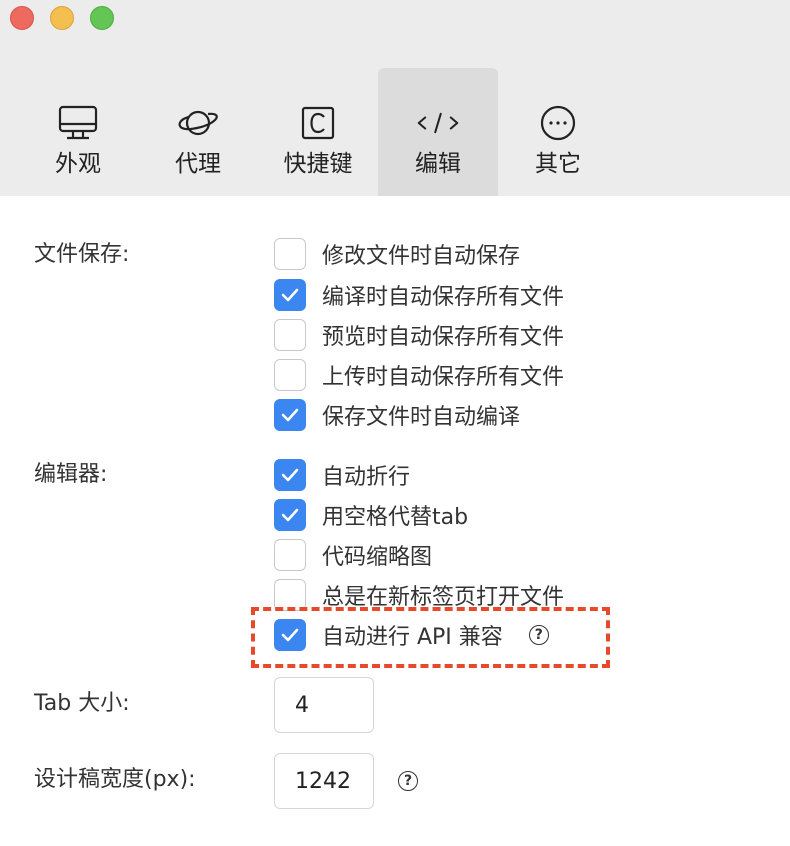  What do you see at coordinates (82, 254) in the screenshot?
I see `file-save-label: 文件保存:` at bounding box center [82, 254].